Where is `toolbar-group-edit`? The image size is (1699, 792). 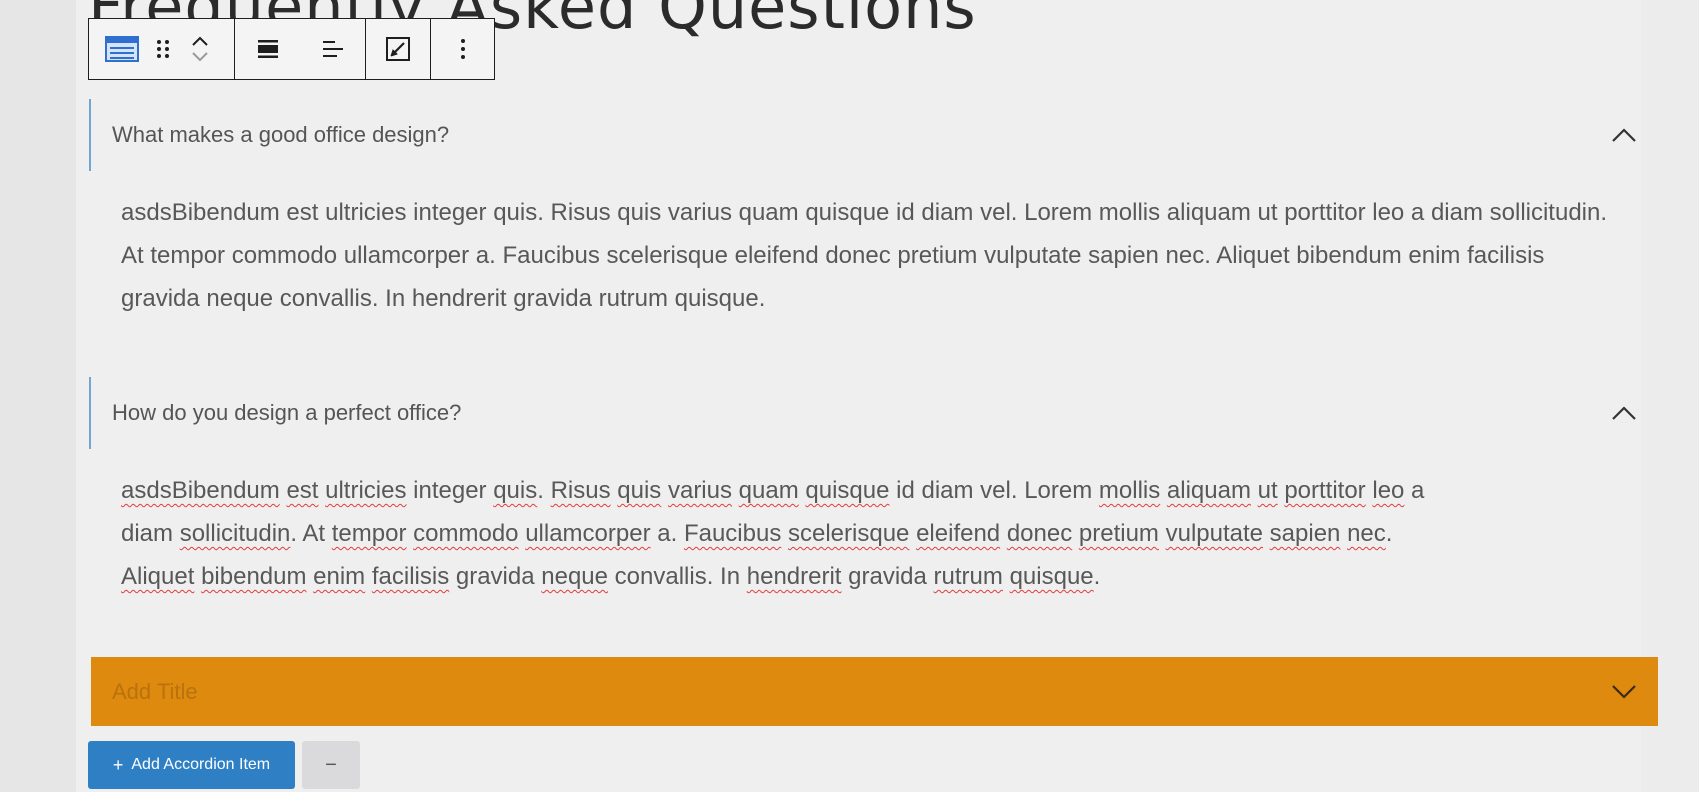 toolbar-group-edit is located at coordinates (398, 49).